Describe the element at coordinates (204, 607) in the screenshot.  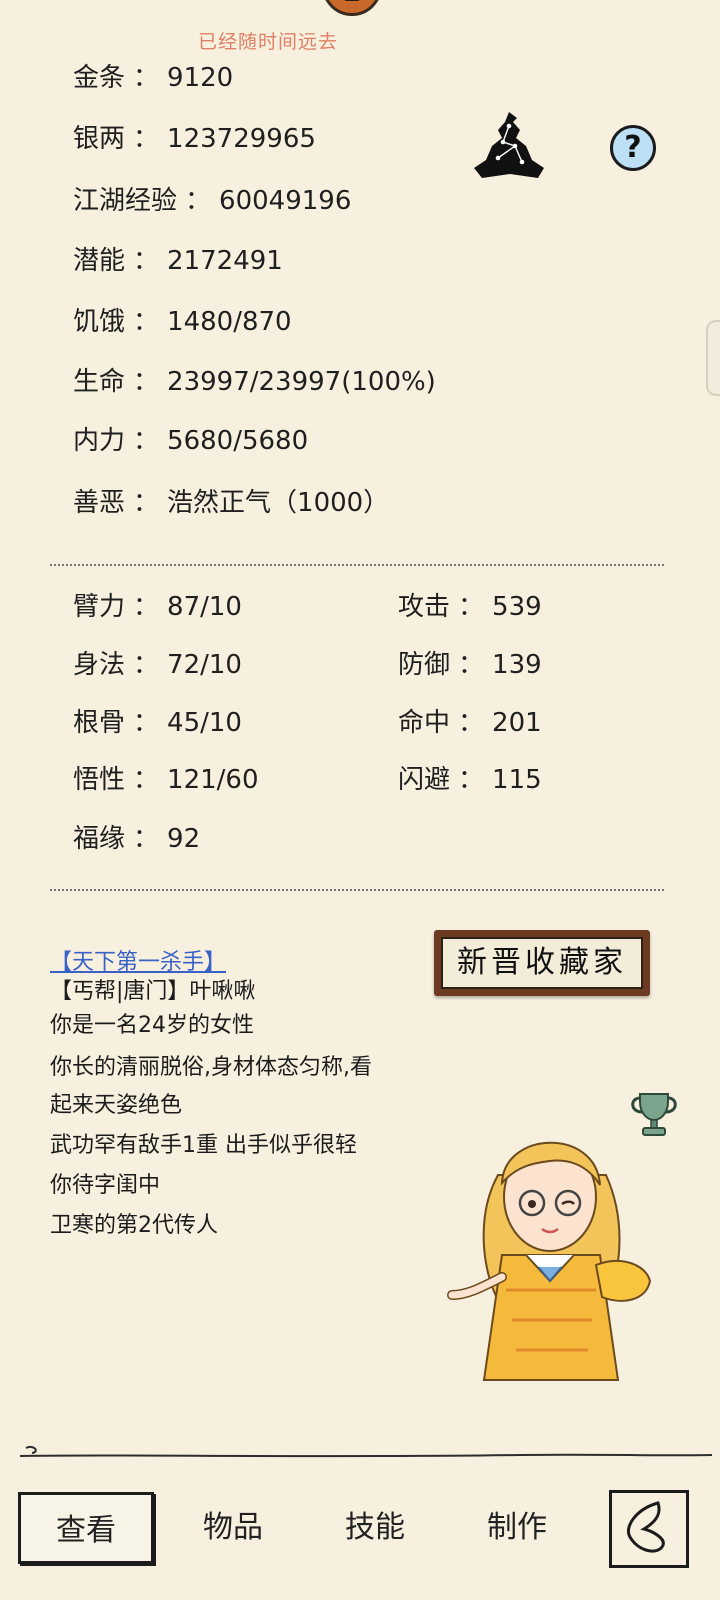
I see `attr-value: 87/10` at that location.